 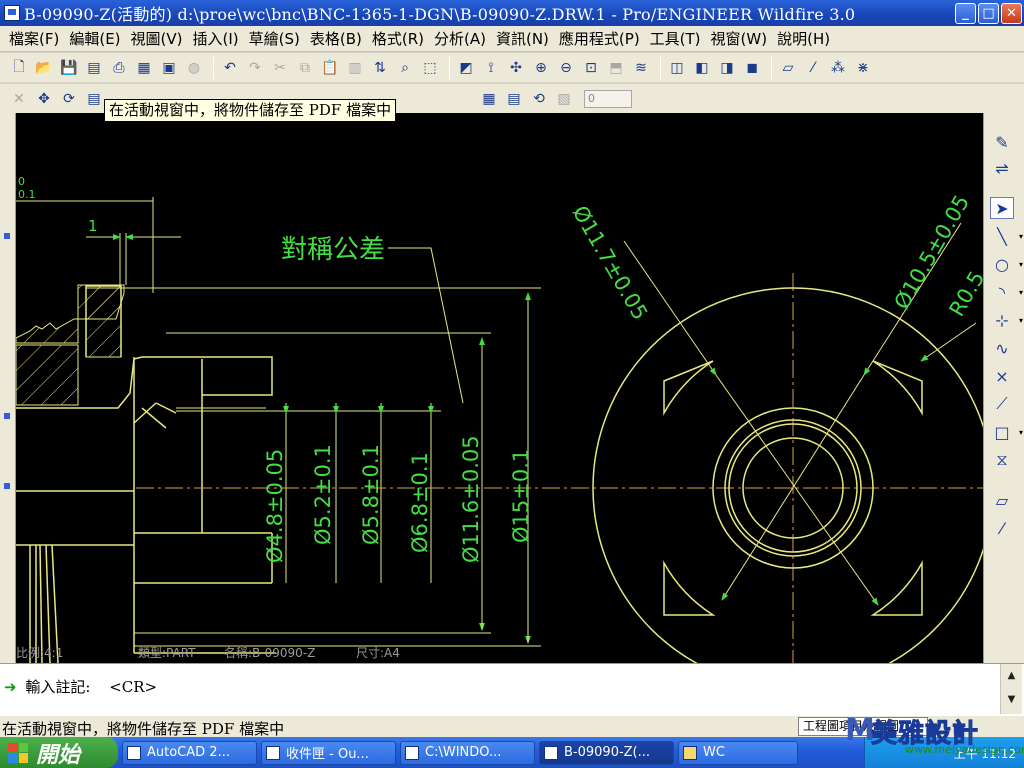 I want to click on table-hatch-icon: ▧, so click(x=564, y=99).